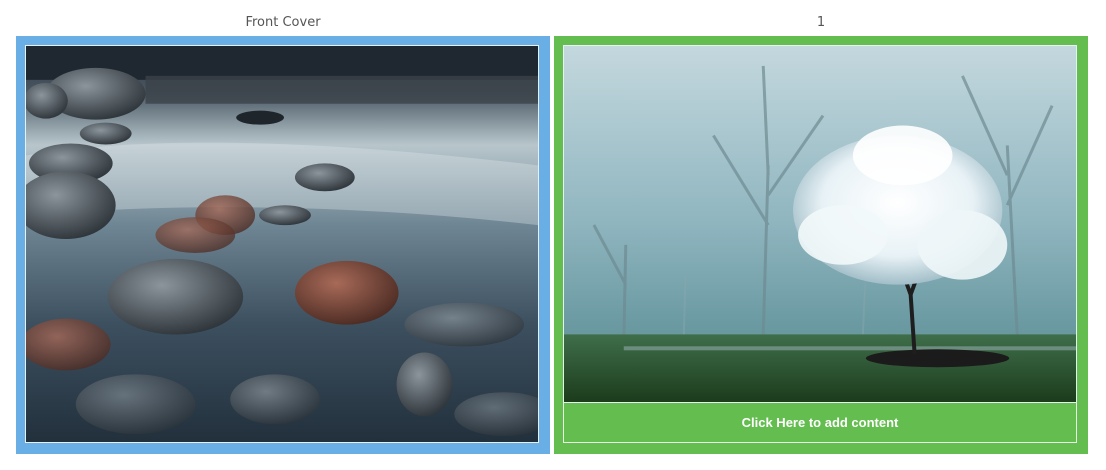 The width and height of the screenshot is (1106, 470). Describe the element at coordinates (820, 423) in the screenshot. I see `add-content-button: Click Here to add content` at that location.